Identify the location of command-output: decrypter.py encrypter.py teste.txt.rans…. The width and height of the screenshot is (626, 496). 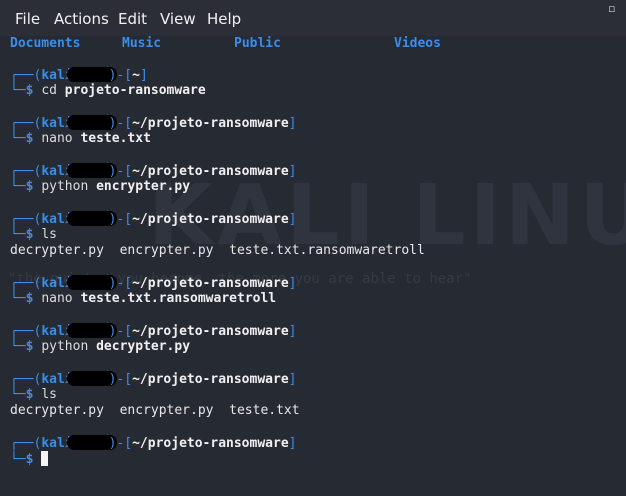
(217, 250).